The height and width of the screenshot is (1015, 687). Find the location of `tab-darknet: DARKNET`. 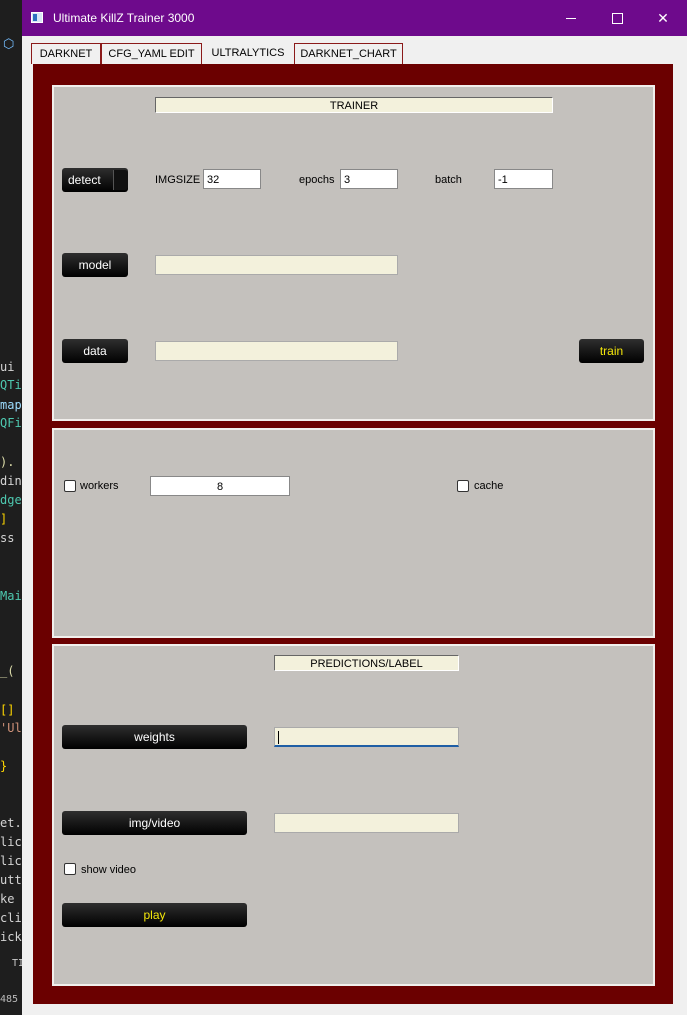

tab-darknet: DARKNET is located at coordinates (66, 53).